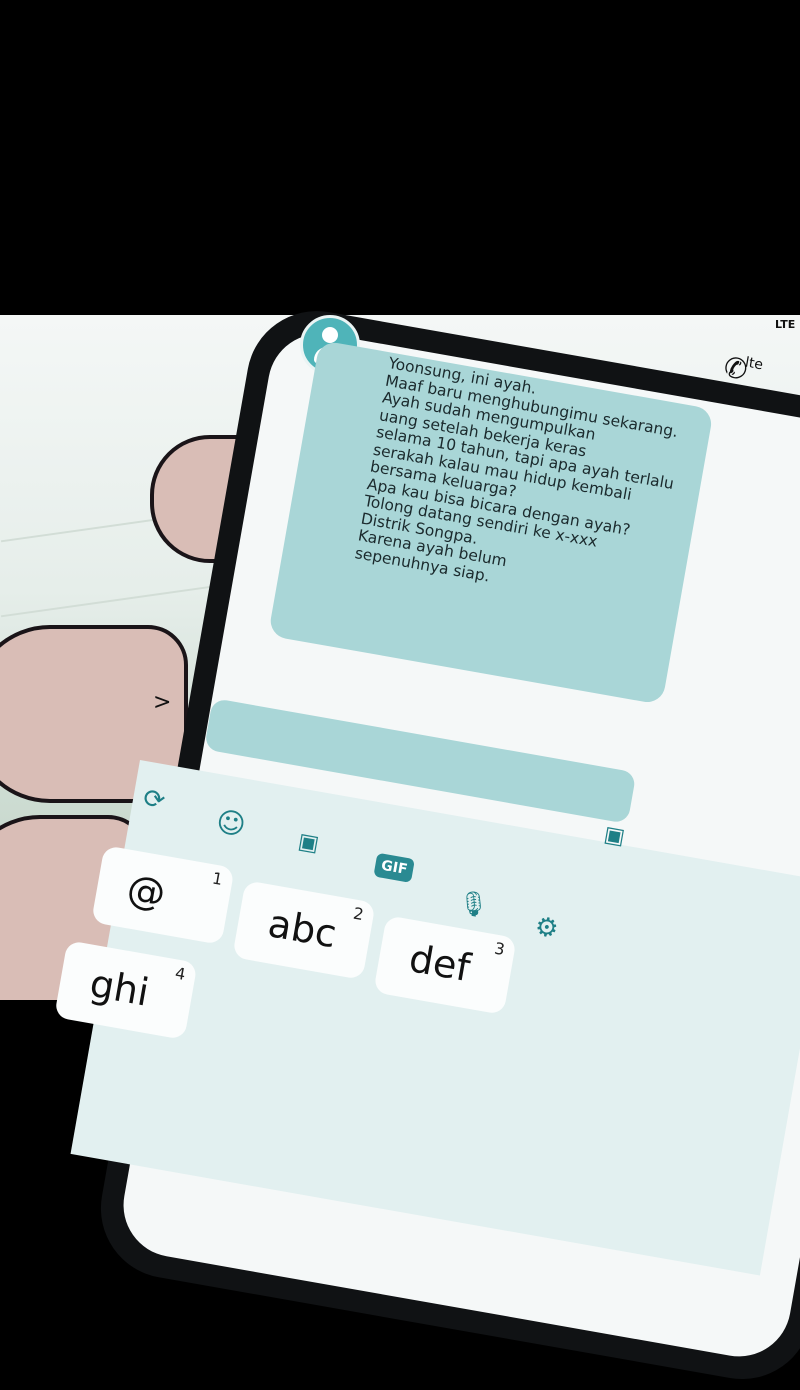 The image size is (800, 1390). Describe the element at coordinates (231, 823) in the screenshot. I see `emoji-icon: ☺` at that location.